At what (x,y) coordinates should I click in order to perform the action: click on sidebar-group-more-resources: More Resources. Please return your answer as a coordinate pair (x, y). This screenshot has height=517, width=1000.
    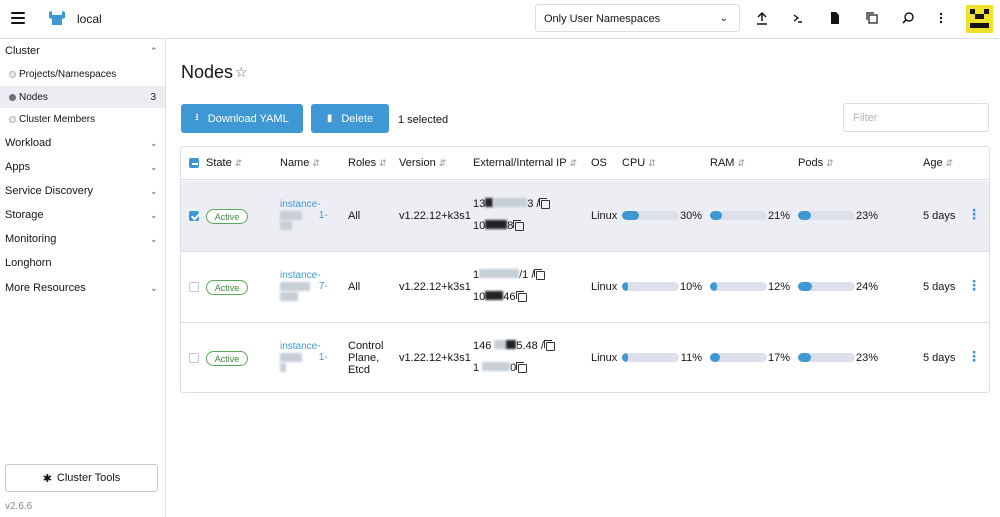
    Looking at the image, I should click on (45, 288).